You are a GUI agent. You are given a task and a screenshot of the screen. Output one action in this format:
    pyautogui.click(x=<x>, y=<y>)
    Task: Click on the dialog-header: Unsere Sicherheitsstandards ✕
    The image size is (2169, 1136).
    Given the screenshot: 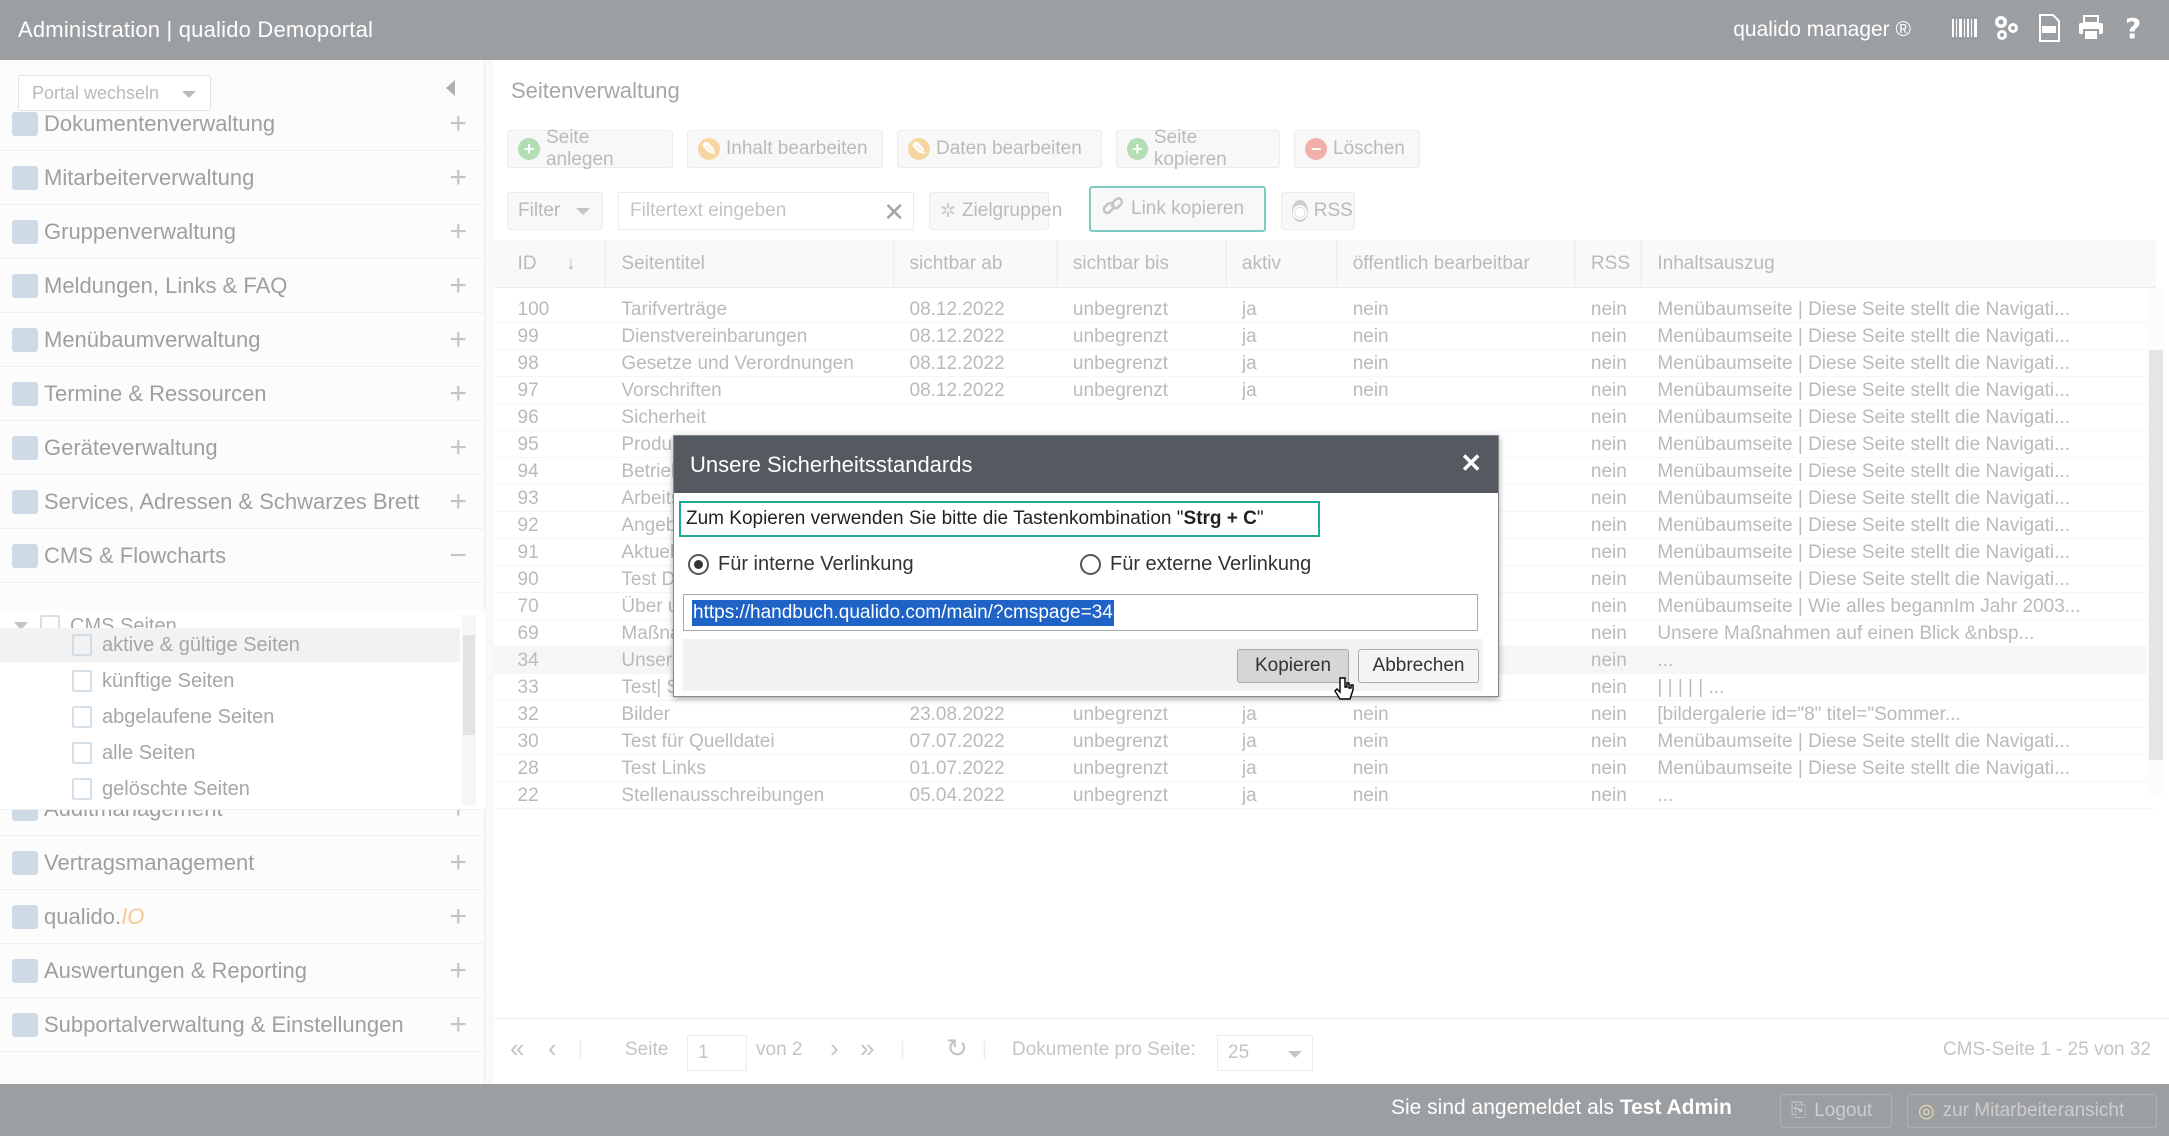 What is the action you would take?
    pyautogui.click(x=1086, y=464)
    